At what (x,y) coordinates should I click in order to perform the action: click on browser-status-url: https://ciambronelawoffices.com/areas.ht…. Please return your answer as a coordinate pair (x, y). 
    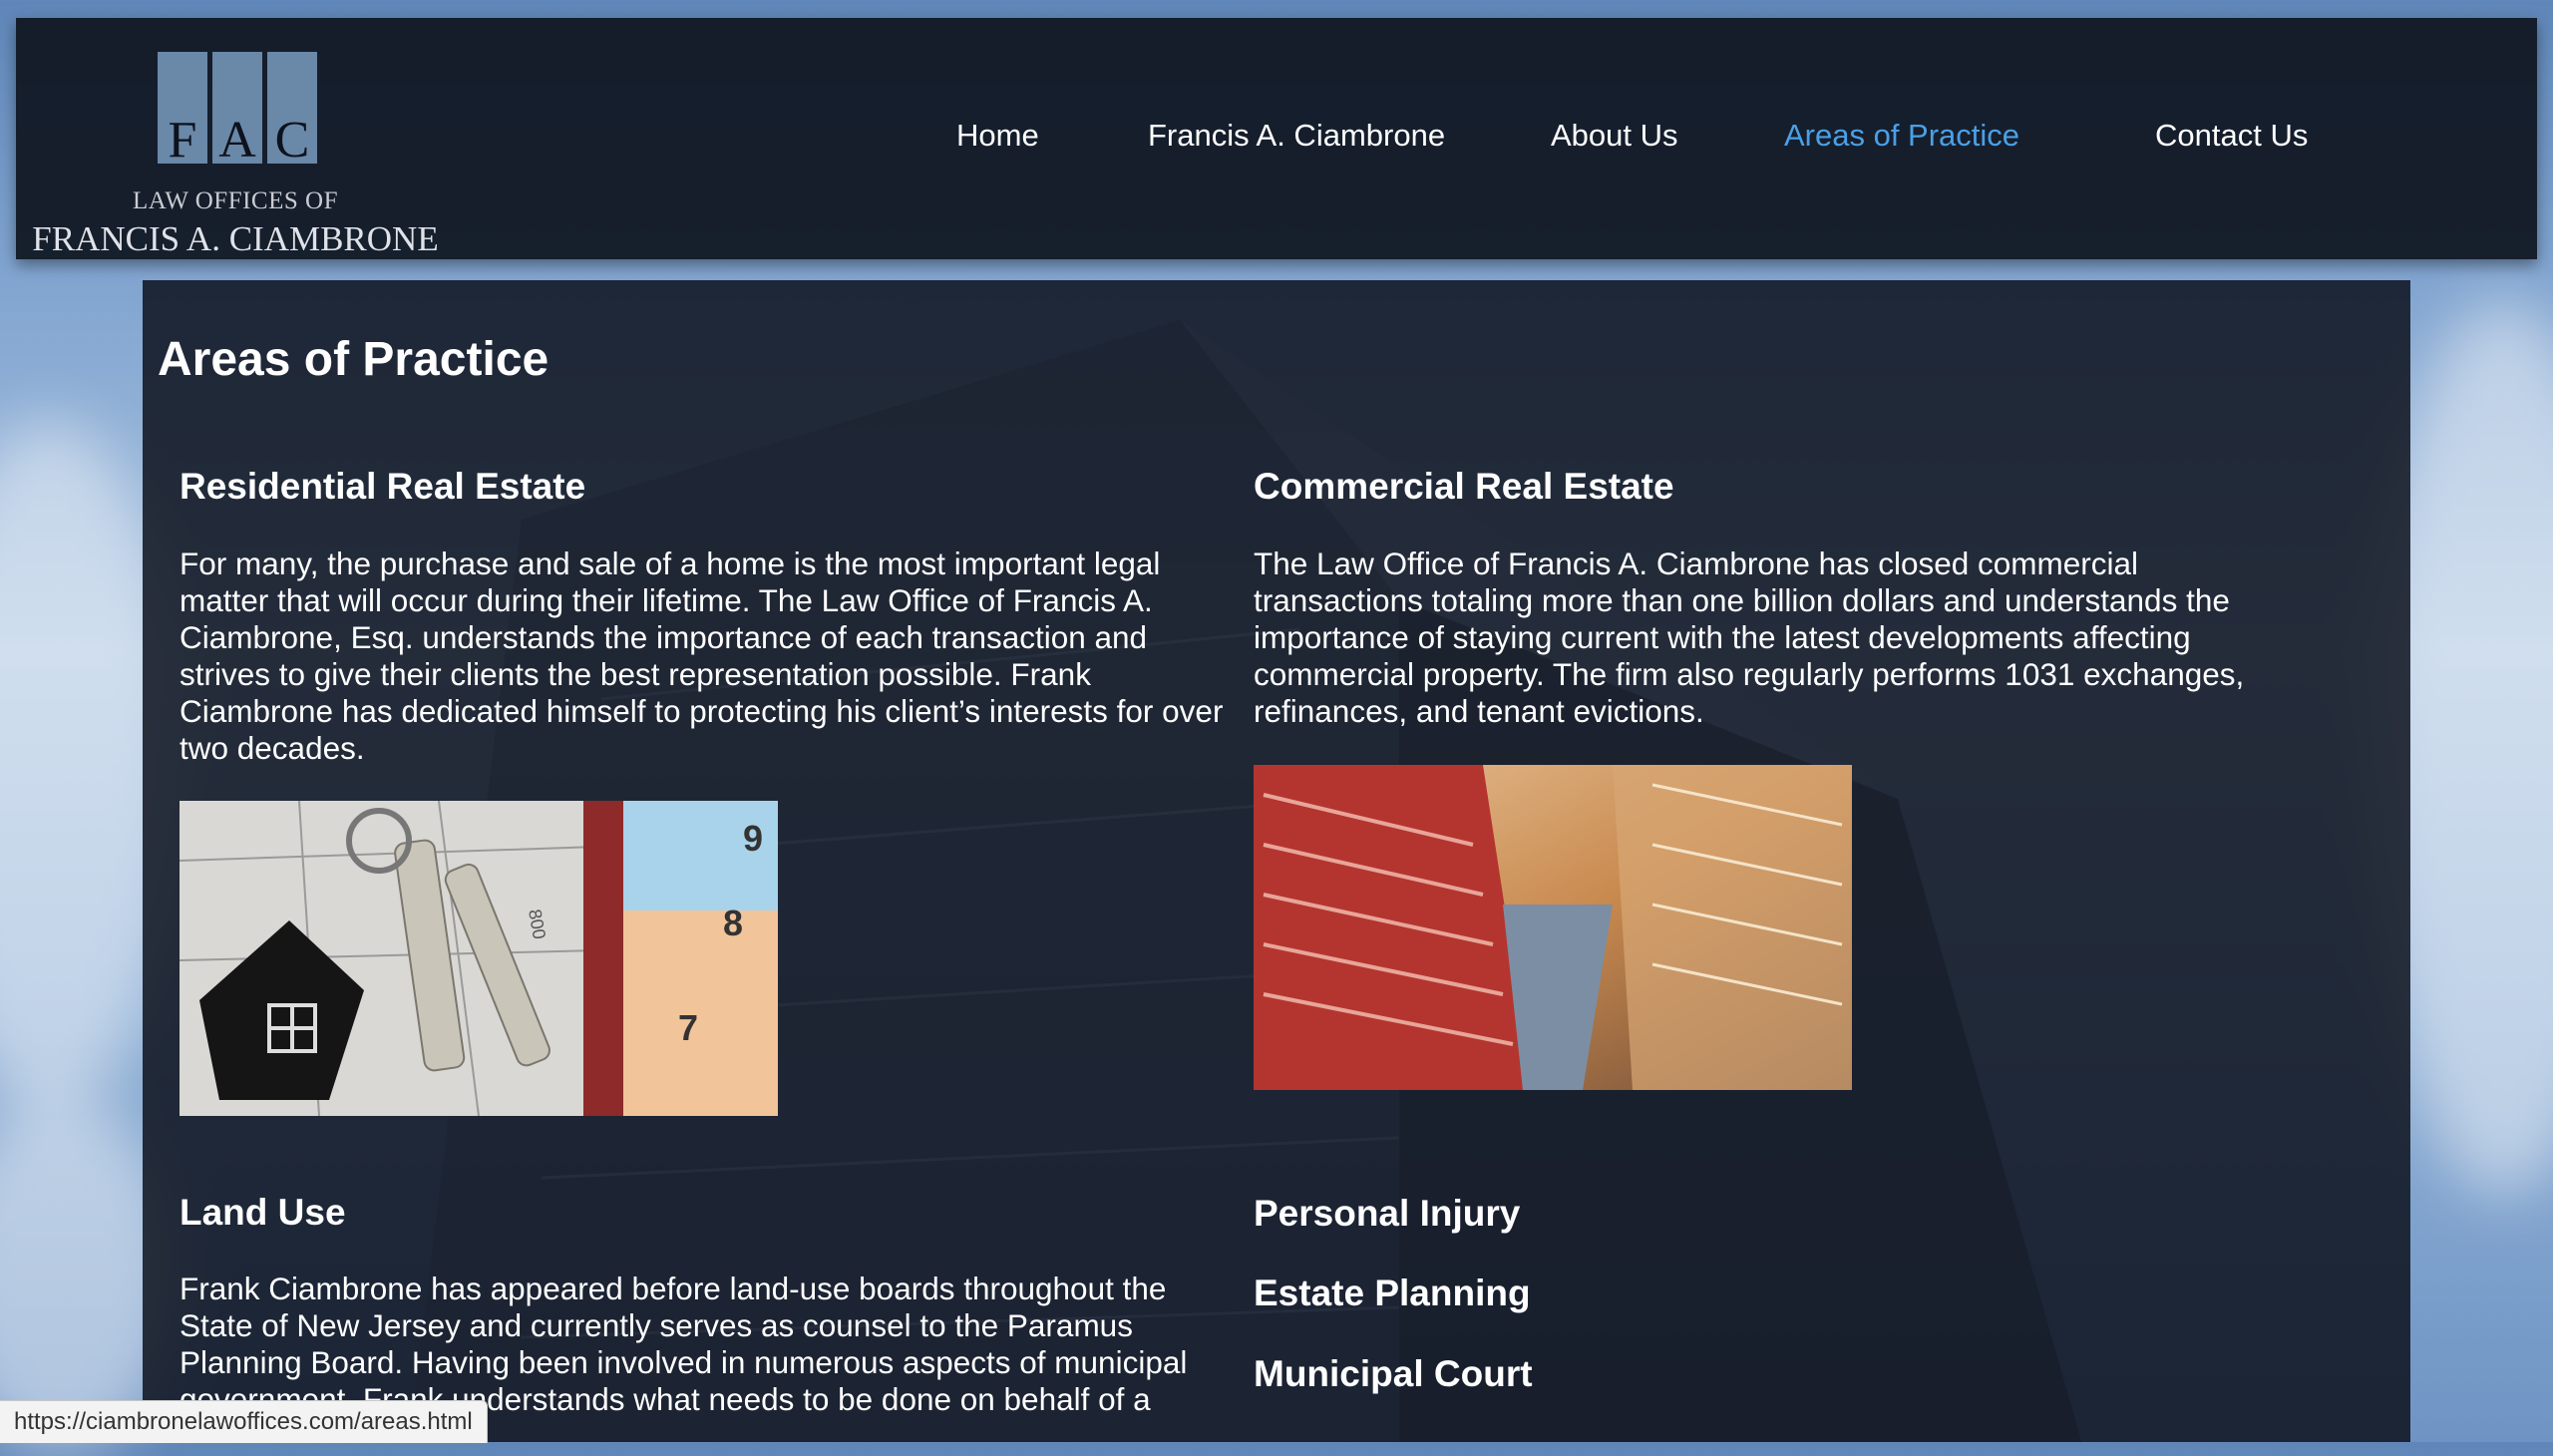
    Looking at the image, I should click on (244, 1421).